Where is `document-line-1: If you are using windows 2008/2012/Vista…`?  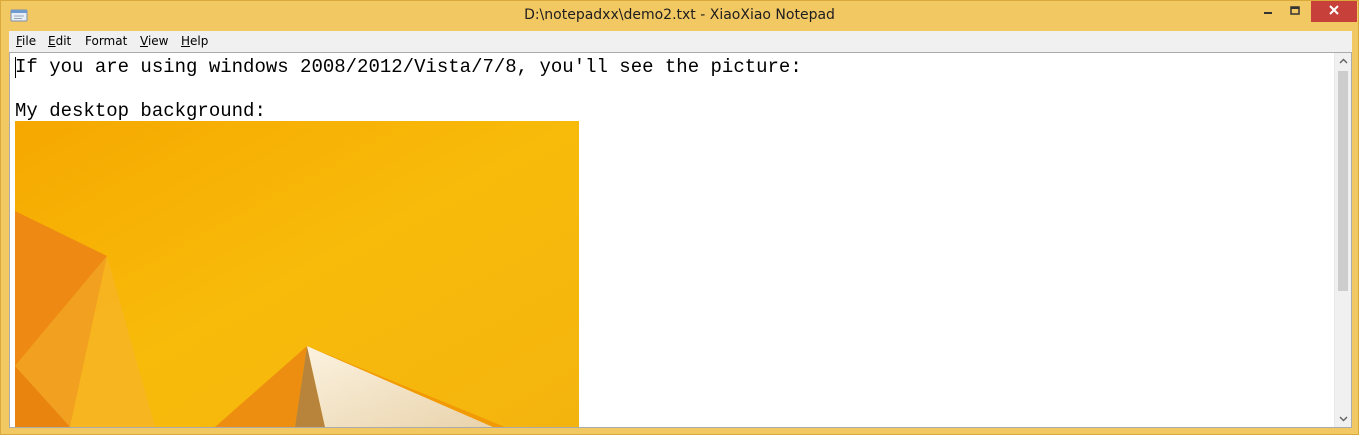
document-line-1: If you are using windows 2008/2012/Vista… is located at coordinates (408, 67).